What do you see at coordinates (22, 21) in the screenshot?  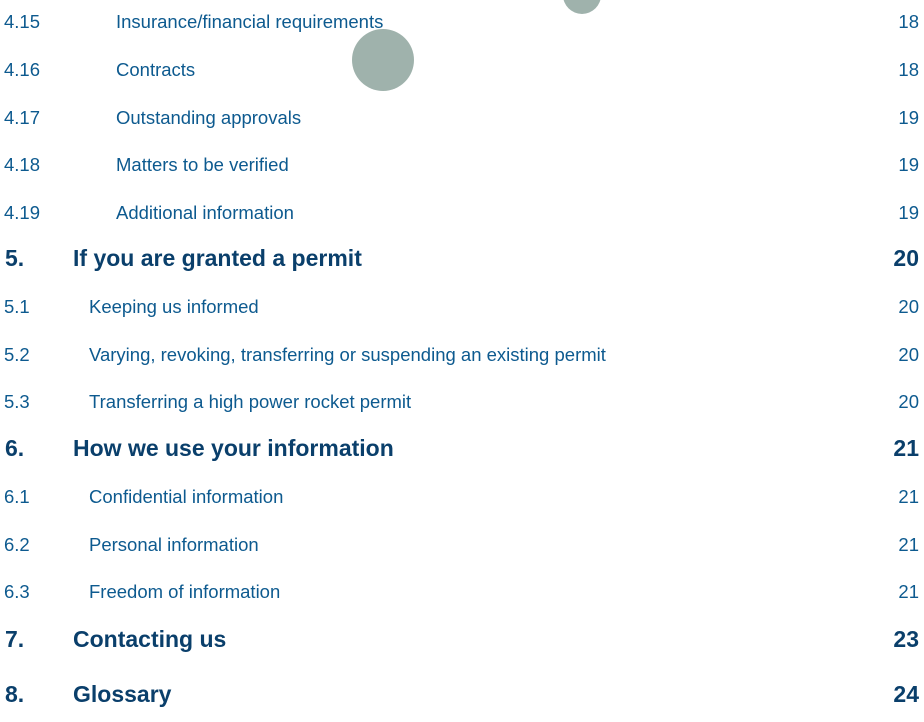 I see `toc-entry-number: 4.15` at bounding box center [22, 21].